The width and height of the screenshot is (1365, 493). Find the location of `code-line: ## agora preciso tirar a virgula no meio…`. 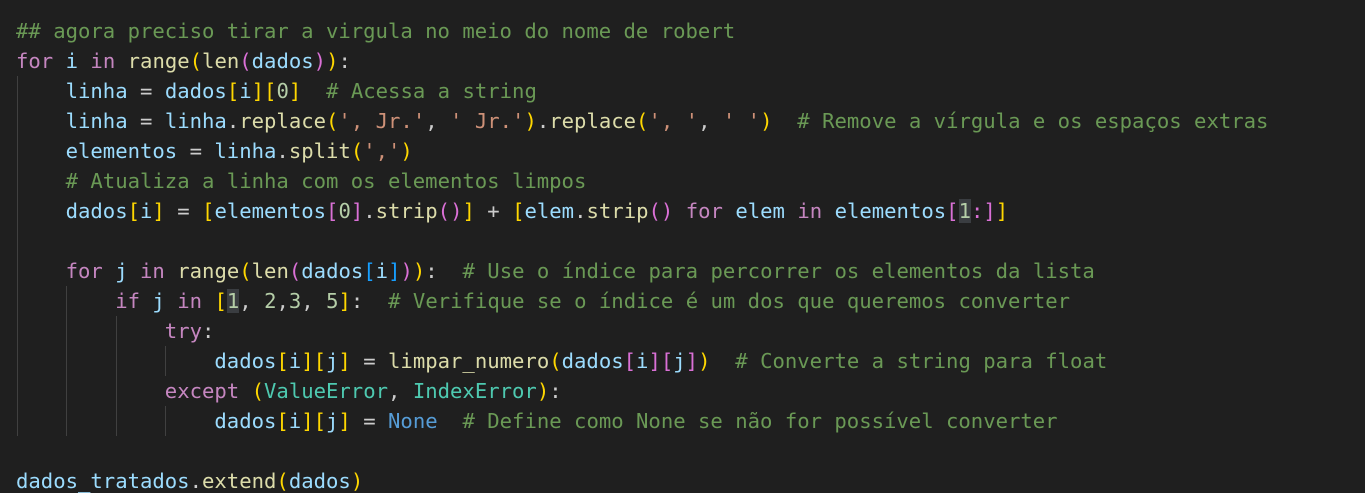

code-line: ## agora preciso tirar a virgula no meio… is located at coordinates (642, 31).